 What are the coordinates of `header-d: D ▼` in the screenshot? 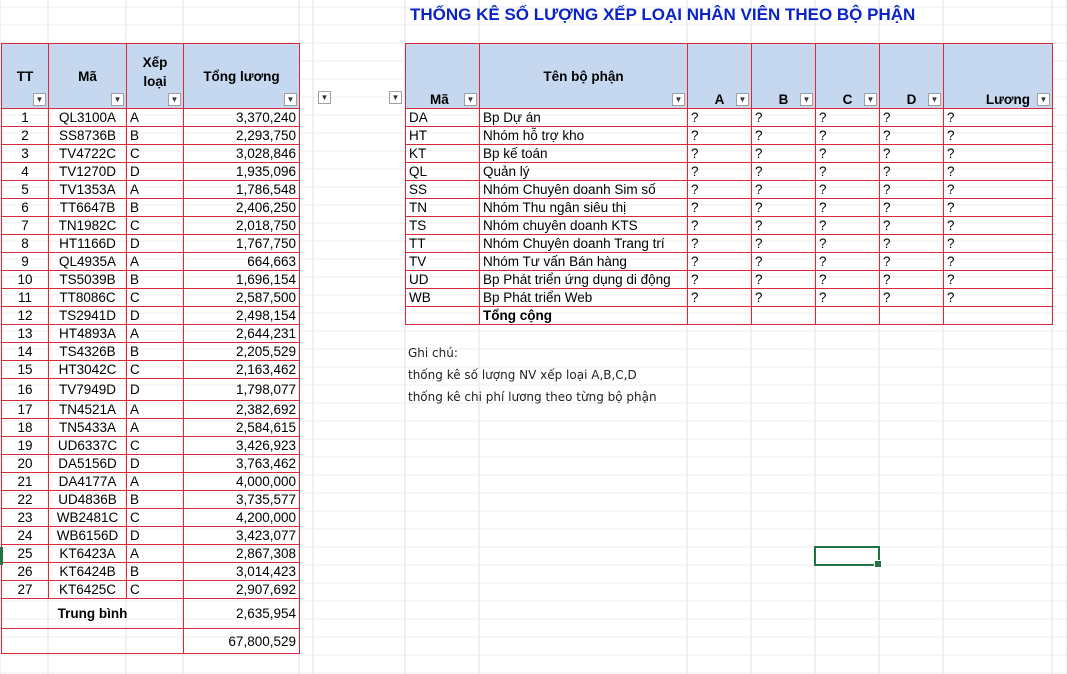 It's located at (911, 76).